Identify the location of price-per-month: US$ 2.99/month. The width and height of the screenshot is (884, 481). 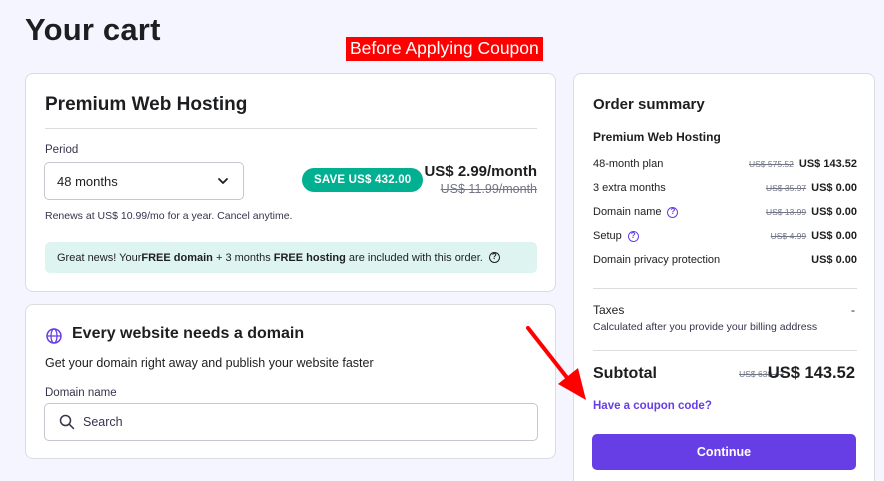
(480, 171).